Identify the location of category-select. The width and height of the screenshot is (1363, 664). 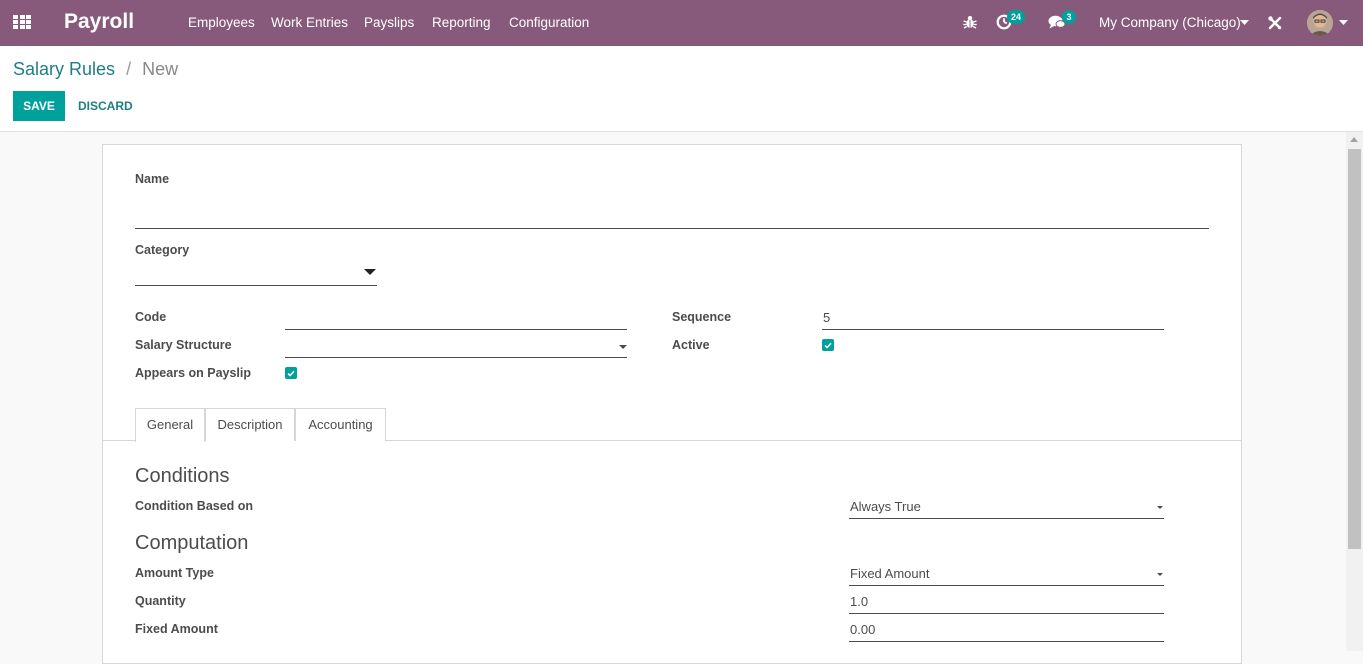
(256, 274).